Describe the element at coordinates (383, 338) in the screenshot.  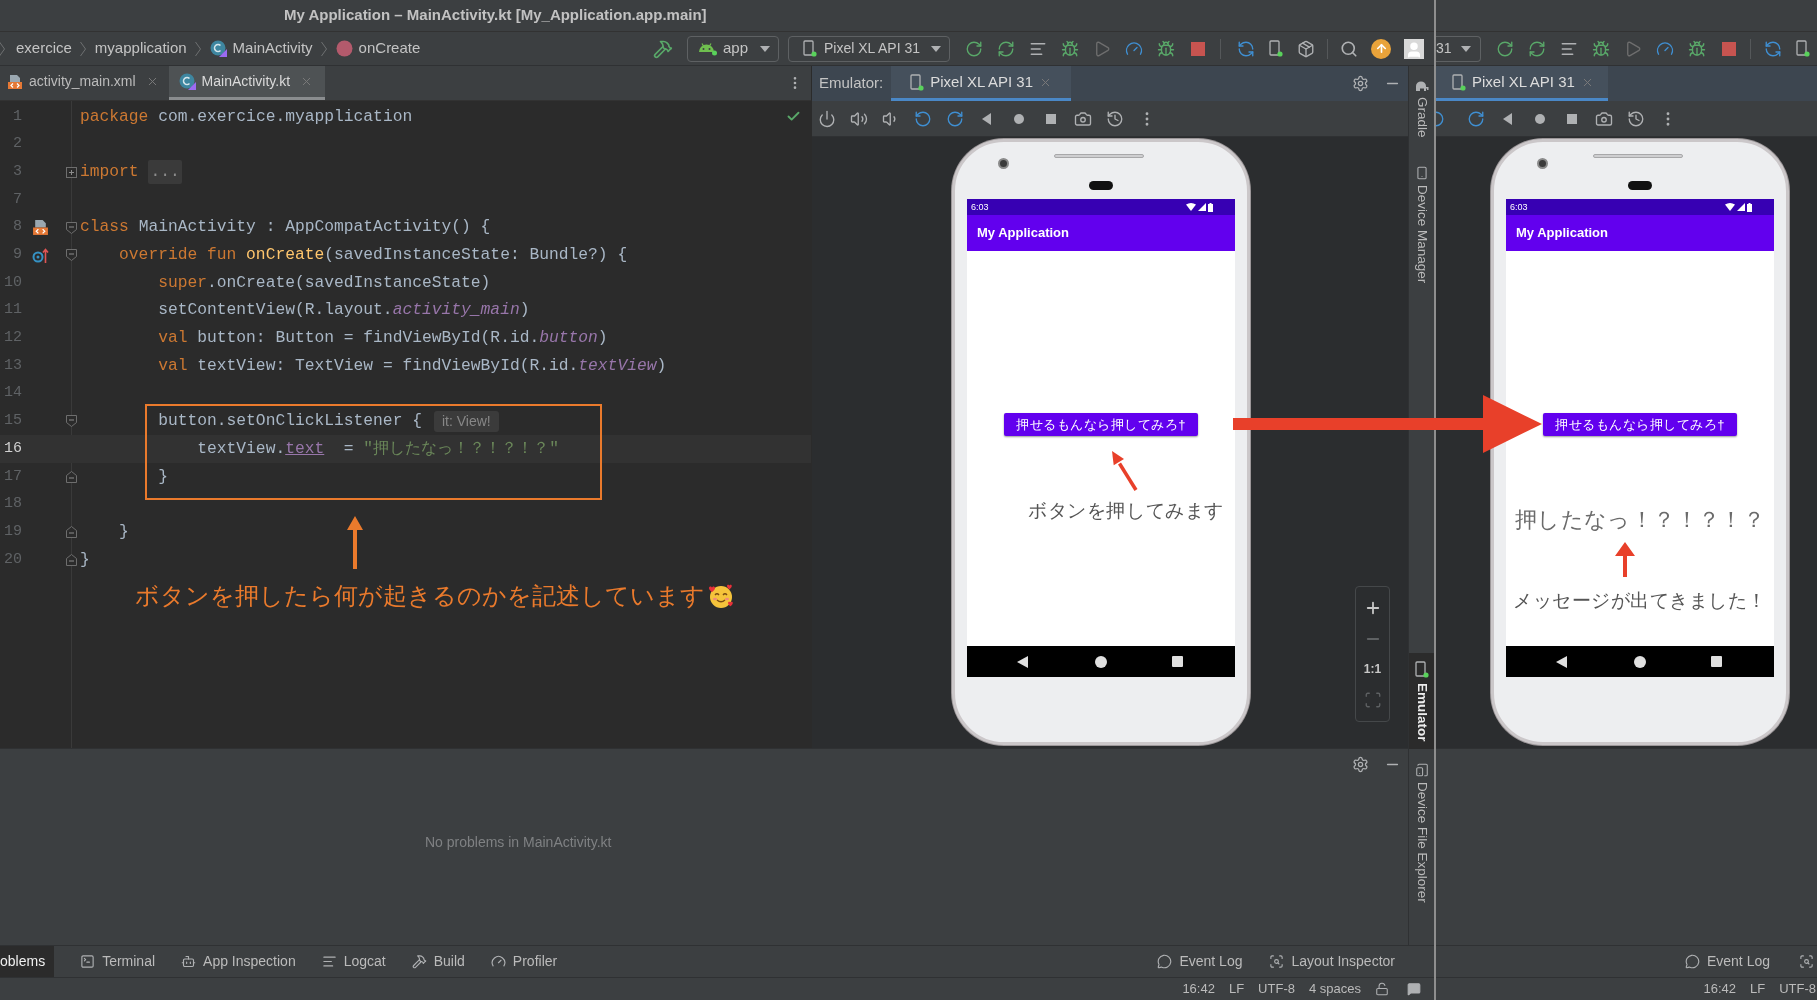
I see `code-line: val button: Button = findViewById(R.id.button)` at that location.